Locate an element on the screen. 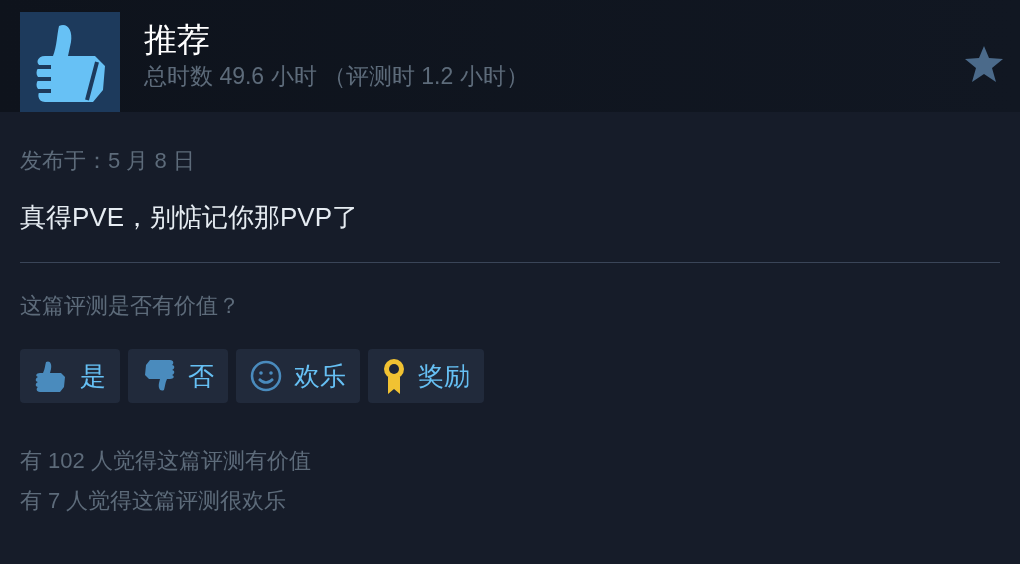 Image resolution: width=1020 pixels, height=564 pixels. vote-count-text: 有 102 人觉得这篇评测有价值 is located at coordinates (166, 461).